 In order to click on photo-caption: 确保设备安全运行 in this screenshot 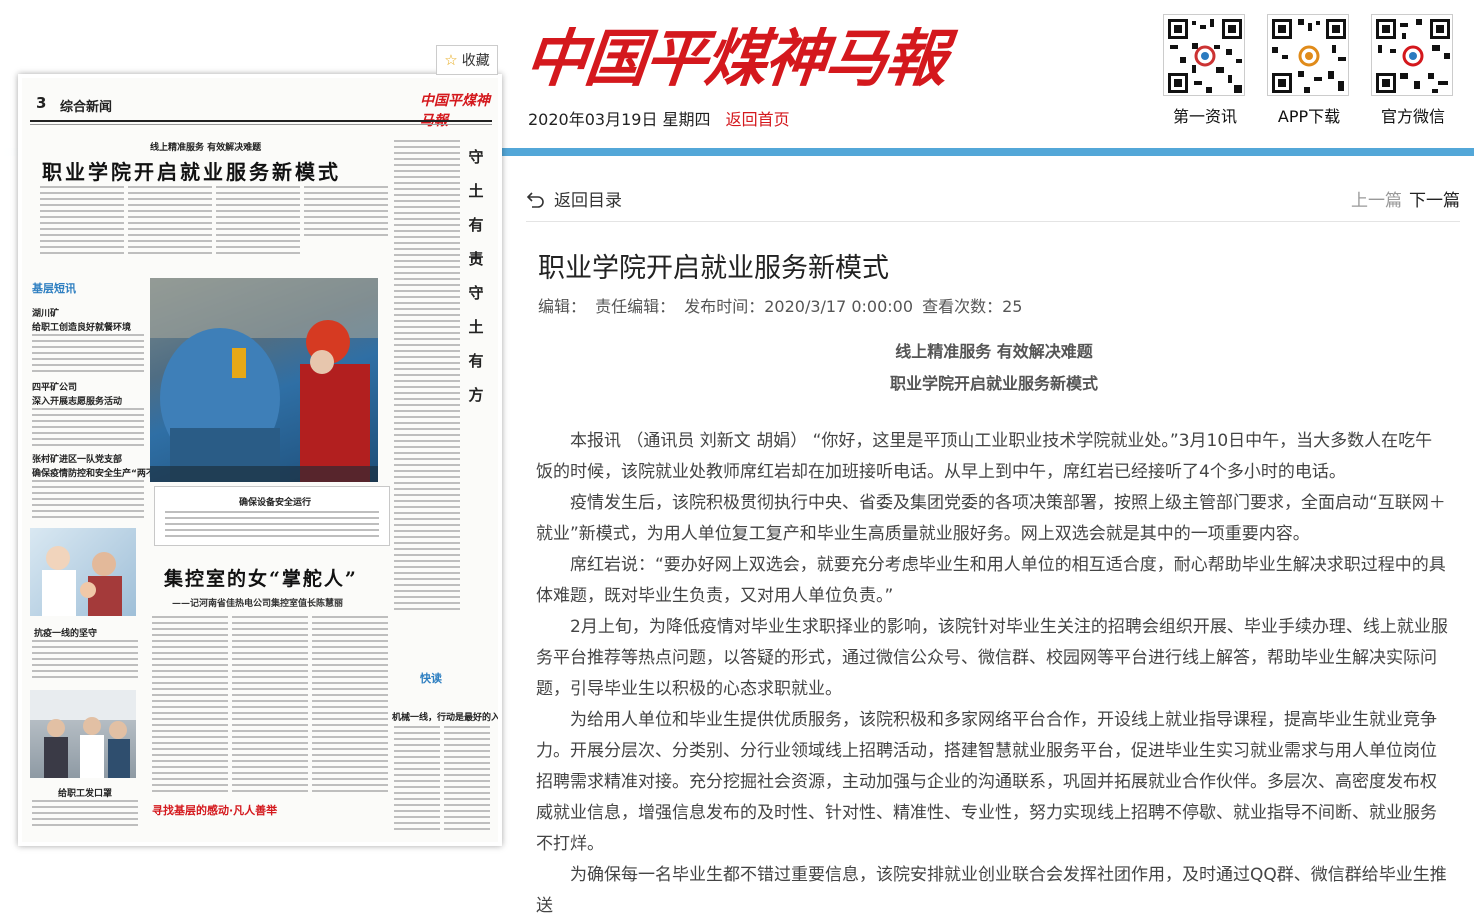, I will do `click(272, 516)`.